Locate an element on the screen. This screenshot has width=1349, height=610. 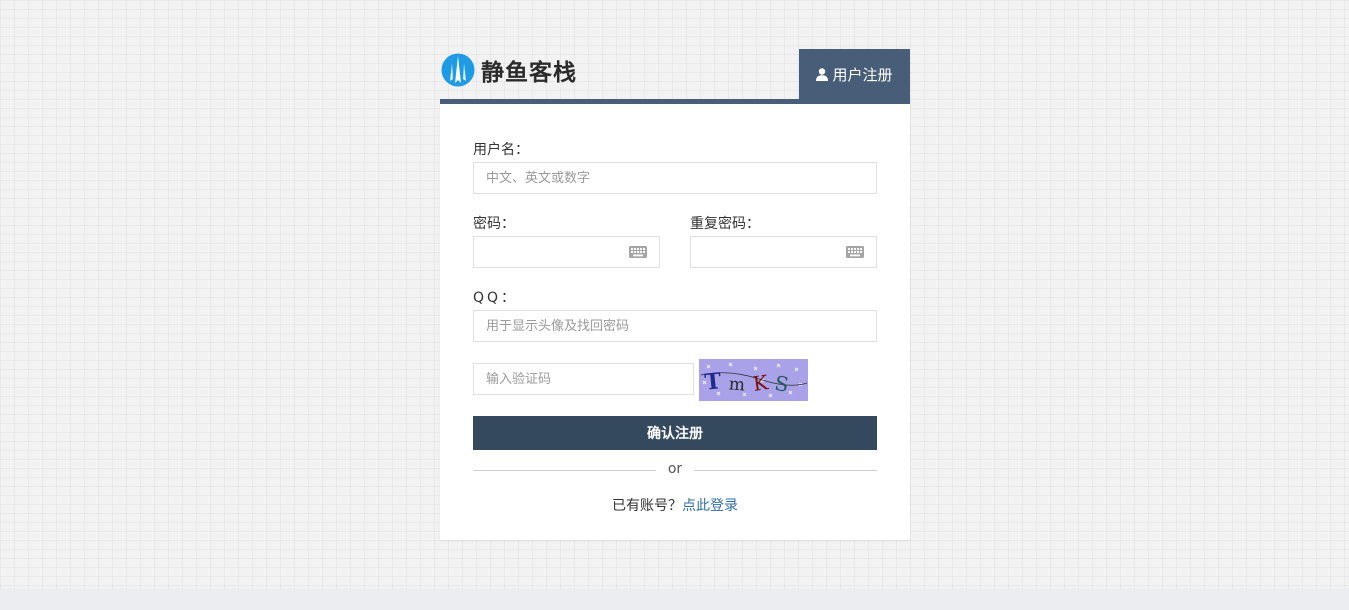
tab-register-label: 用户注册 is located at coordinates (862, 74).